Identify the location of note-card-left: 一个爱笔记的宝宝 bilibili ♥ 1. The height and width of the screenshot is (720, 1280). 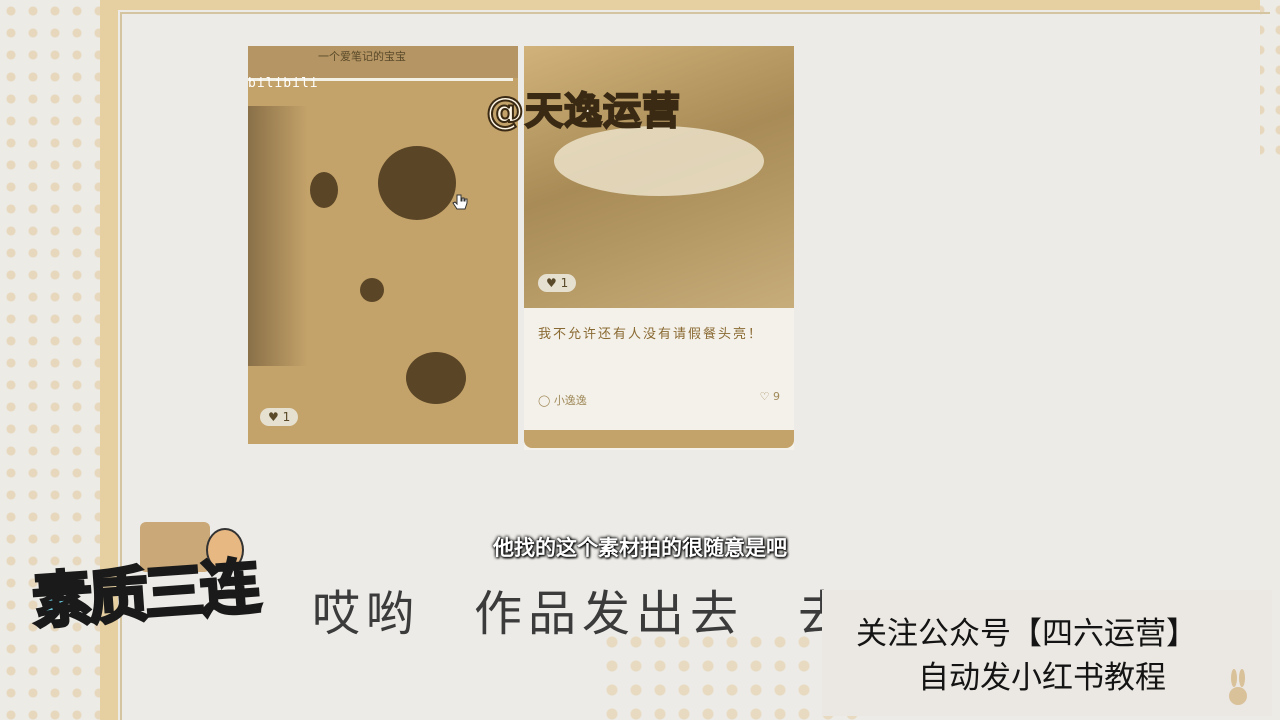
(383, 245).